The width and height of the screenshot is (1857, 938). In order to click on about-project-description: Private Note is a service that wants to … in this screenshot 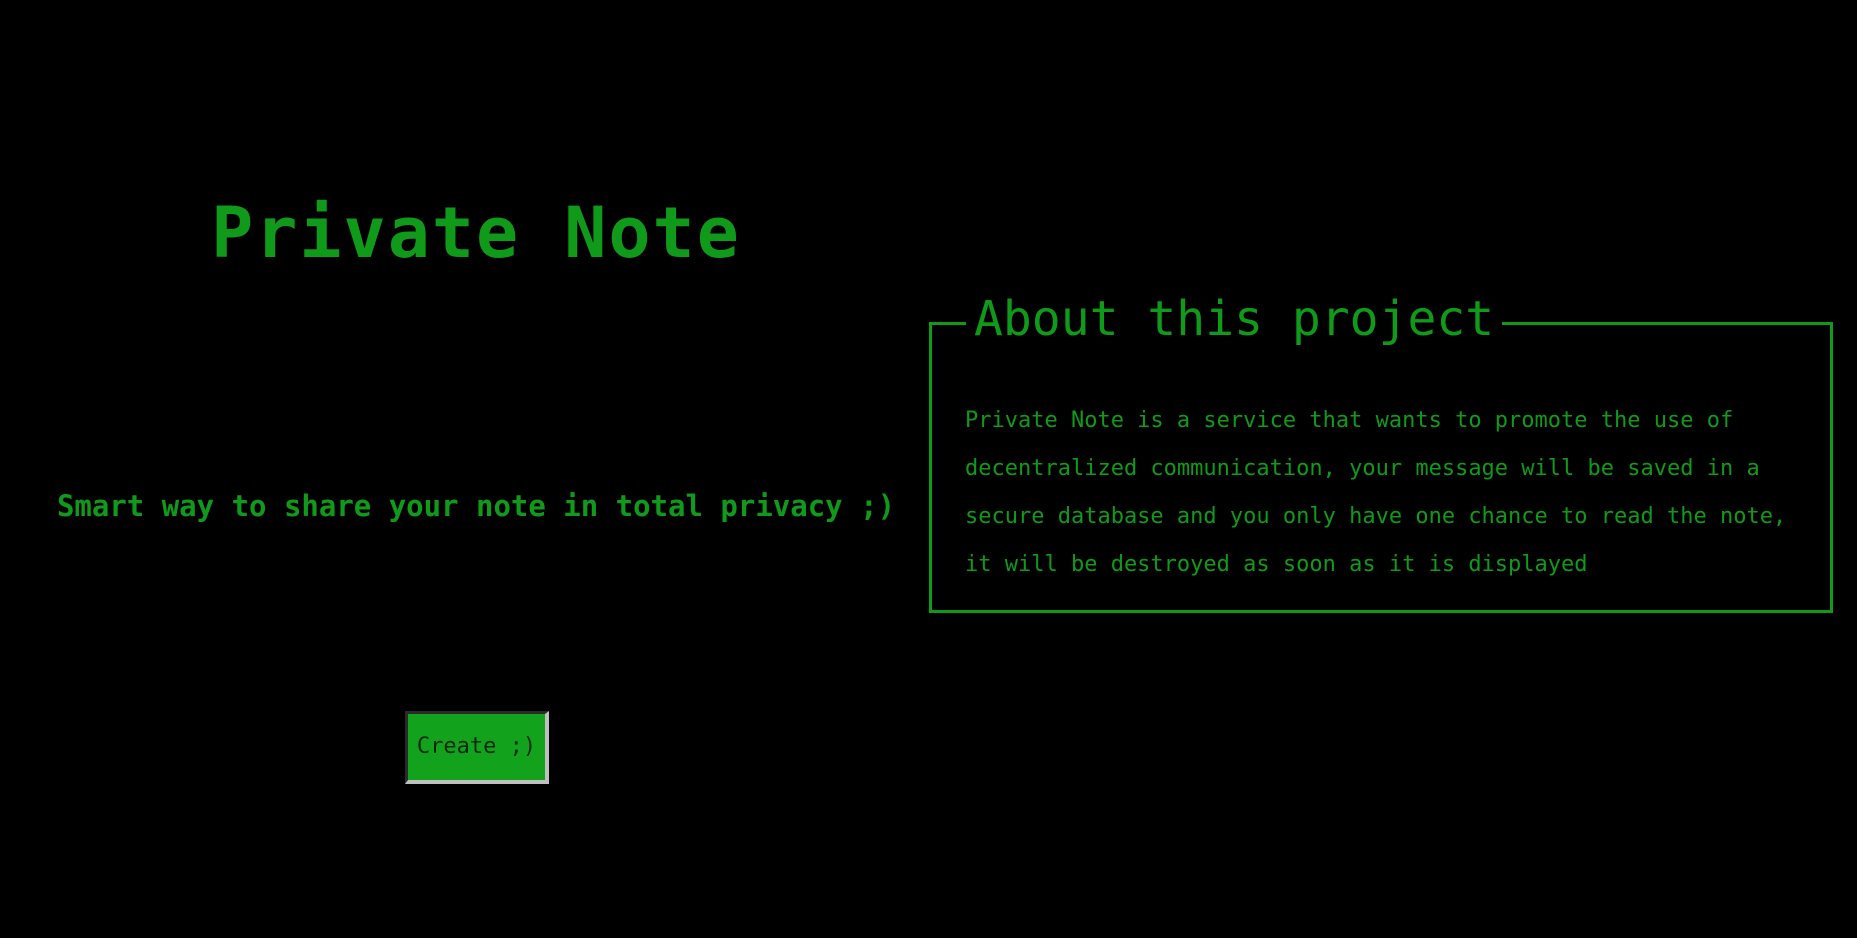, I will do `click(1376, 492)`.